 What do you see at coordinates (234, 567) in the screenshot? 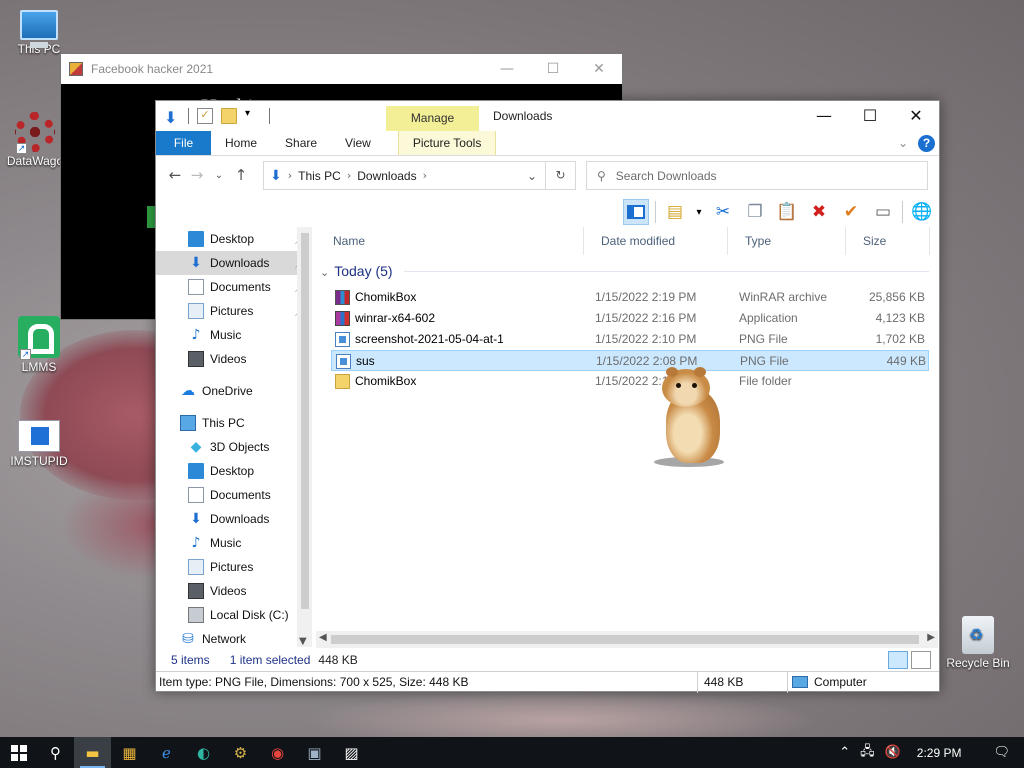
I see `sidebar-item-pictures: Pictures` at bounding box center [234, 567].